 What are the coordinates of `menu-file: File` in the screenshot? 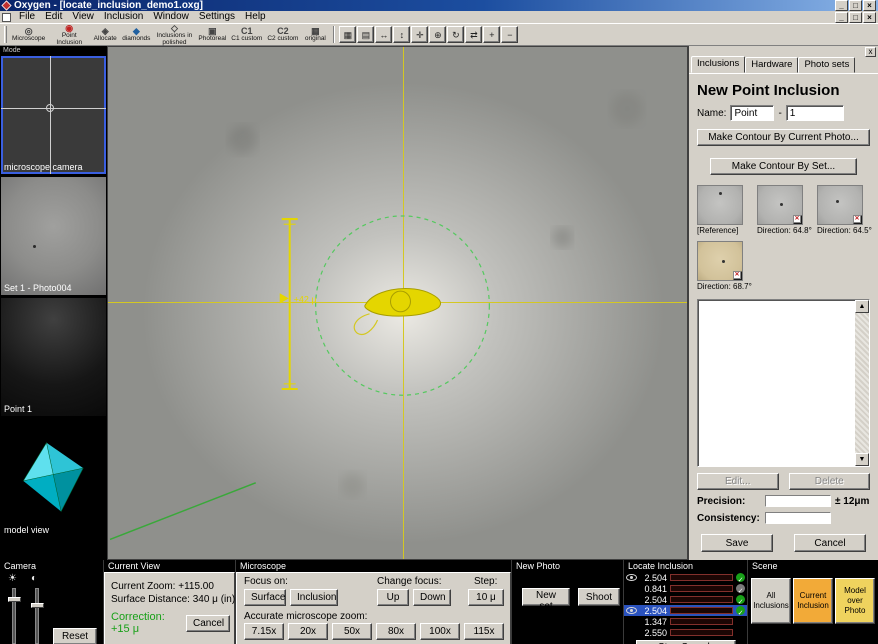 It's located at (27, 17).